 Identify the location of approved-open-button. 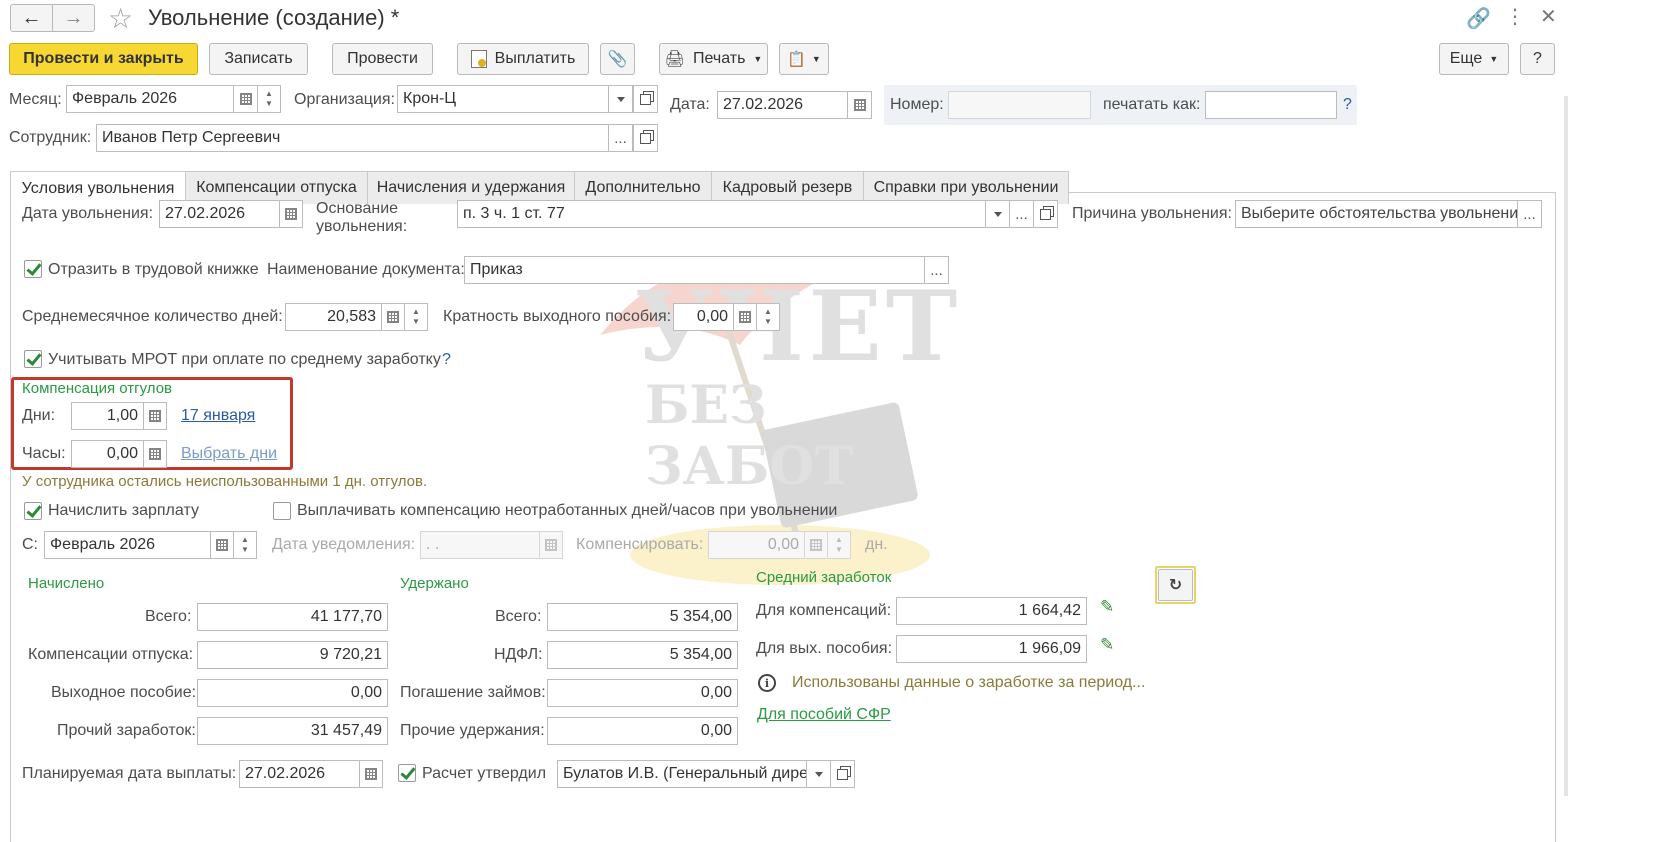
(842, 774).